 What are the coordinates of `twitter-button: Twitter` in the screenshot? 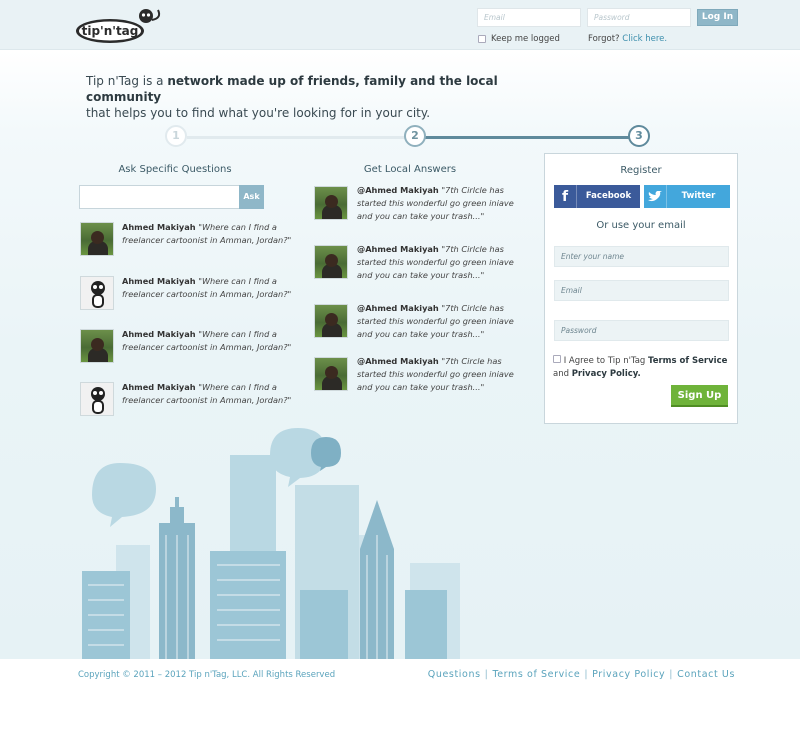 It's located at (687, 196).